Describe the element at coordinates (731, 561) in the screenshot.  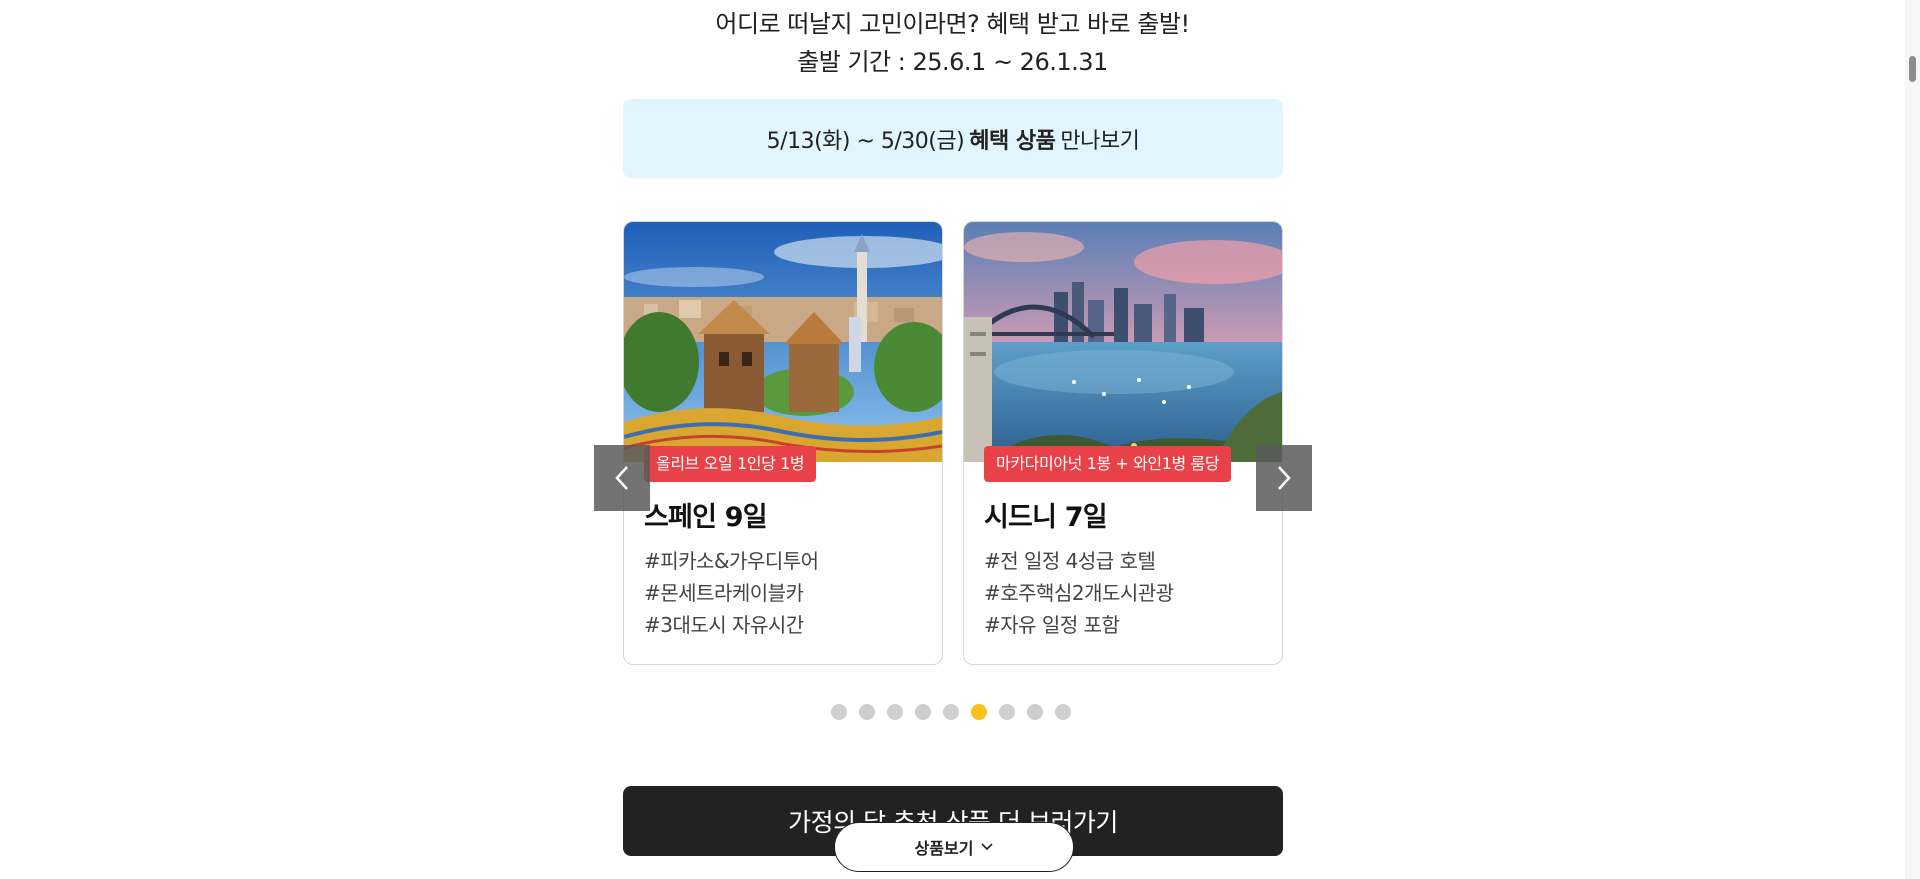
I see `tag-item: #피카소&가우디투어` at that location.